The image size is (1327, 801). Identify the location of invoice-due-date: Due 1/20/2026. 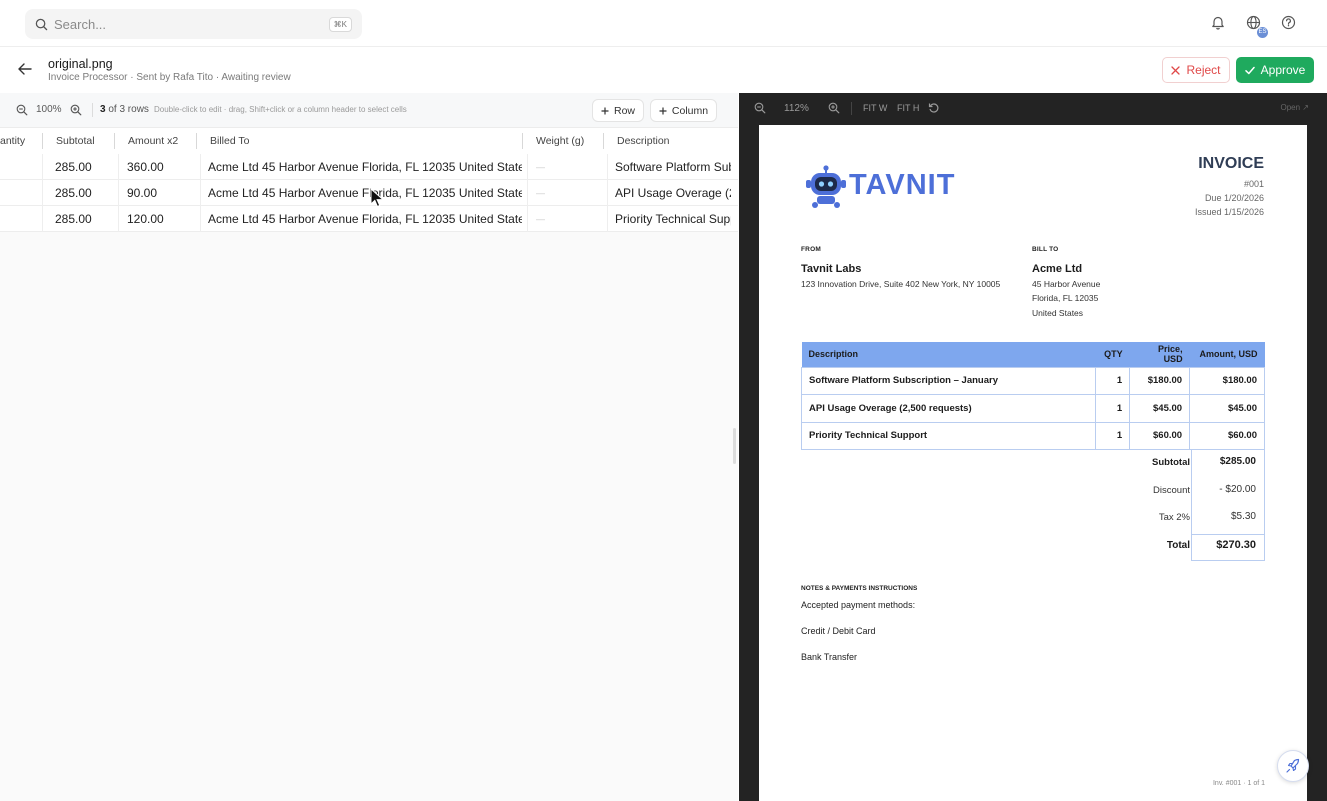
(1234, 198).